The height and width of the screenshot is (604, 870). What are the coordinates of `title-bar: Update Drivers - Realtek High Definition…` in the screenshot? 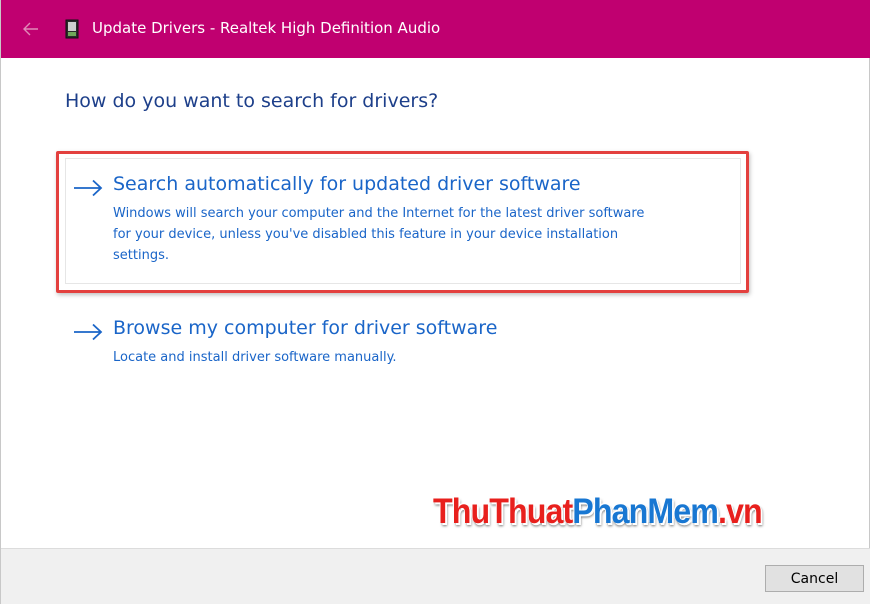 It's located at (435, 29).